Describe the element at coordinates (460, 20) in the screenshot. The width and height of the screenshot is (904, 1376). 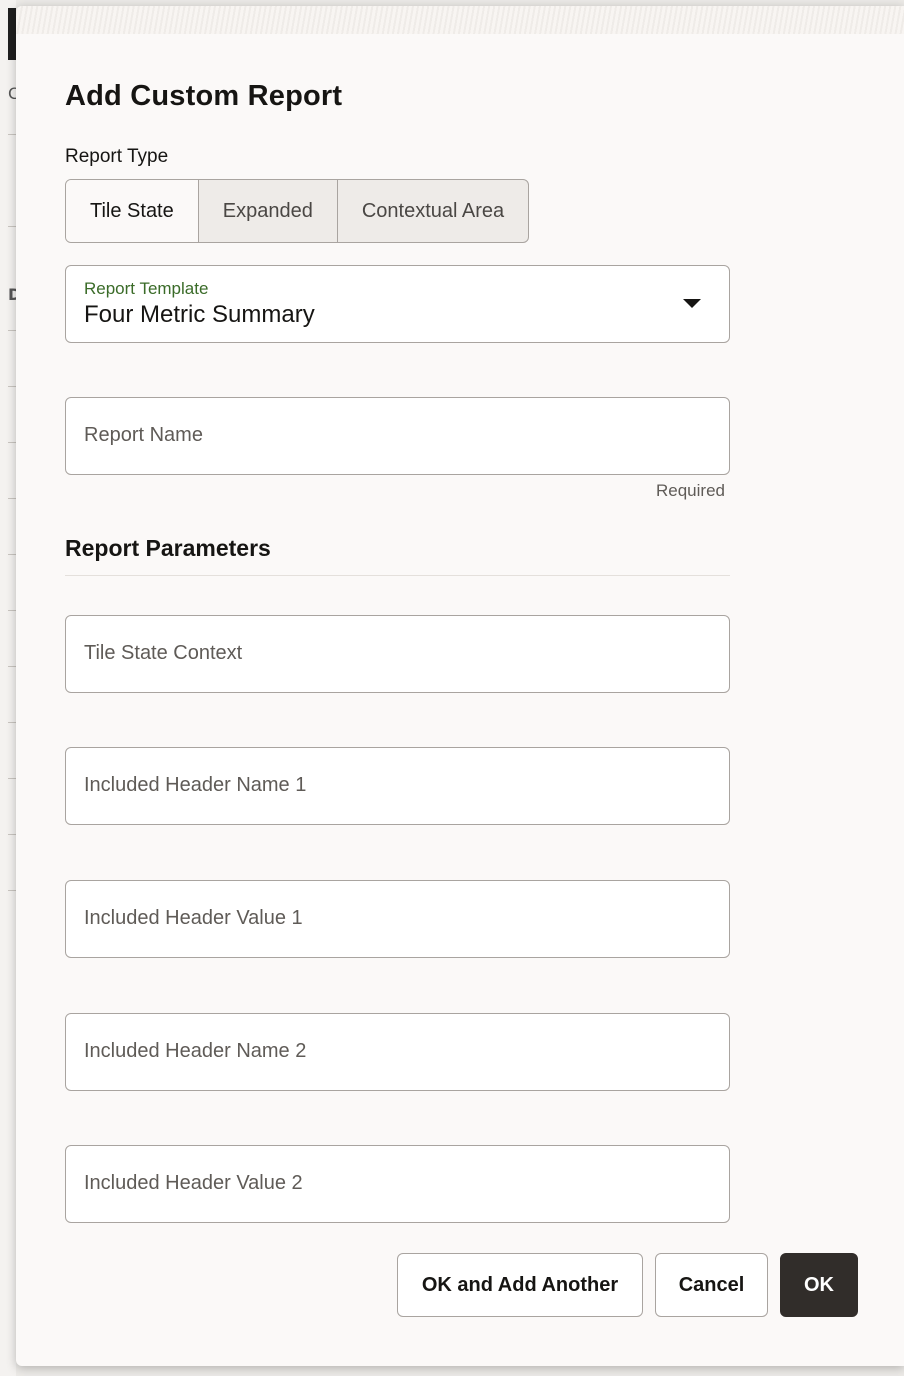
I see `dialog-drag-handle` at that location.